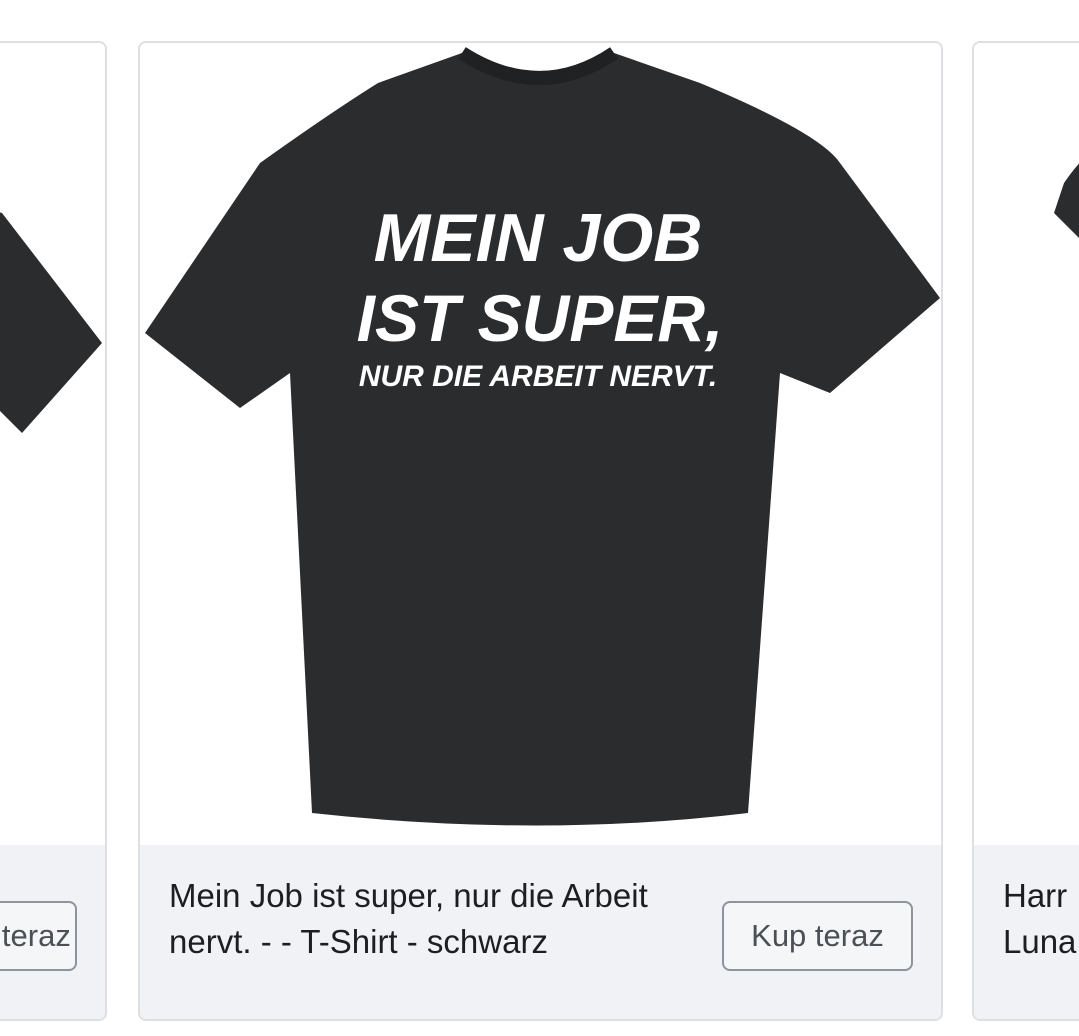  What do you see at coordinates (1041, 919) in the screenshot?
I see `product-title: Harr Luna` at bounding box center [1041, 919].